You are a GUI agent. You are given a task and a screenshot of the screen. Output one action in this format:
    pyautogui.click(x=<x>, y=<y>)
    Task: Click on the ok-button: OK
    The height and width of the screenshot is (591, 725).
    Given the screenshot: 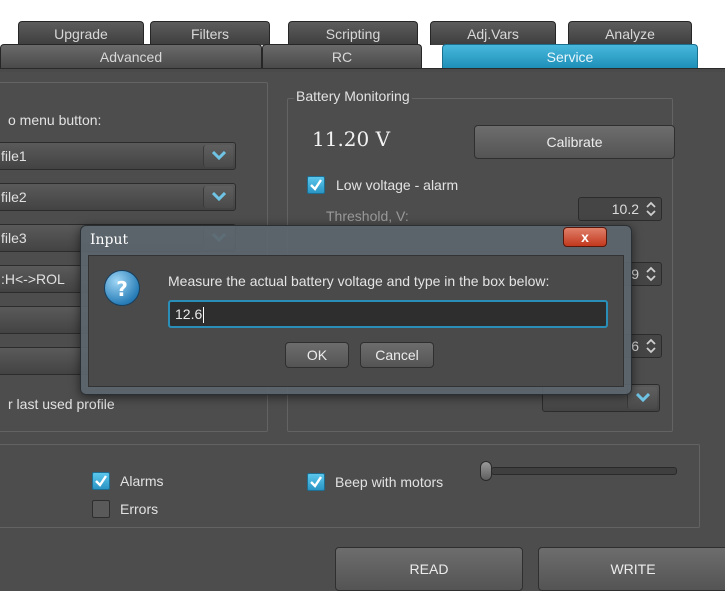 What is the action you would take?
    pyautogui.click(x=317, y=355)
    